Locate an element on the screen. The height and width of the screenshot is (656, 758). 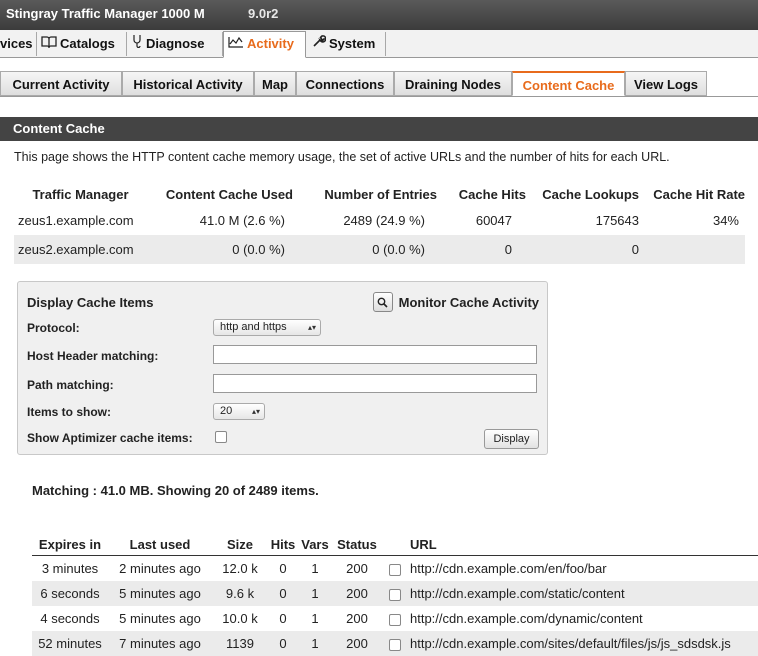
main-tab-catalogs: Catalogs is located at coordinates (82, 44).